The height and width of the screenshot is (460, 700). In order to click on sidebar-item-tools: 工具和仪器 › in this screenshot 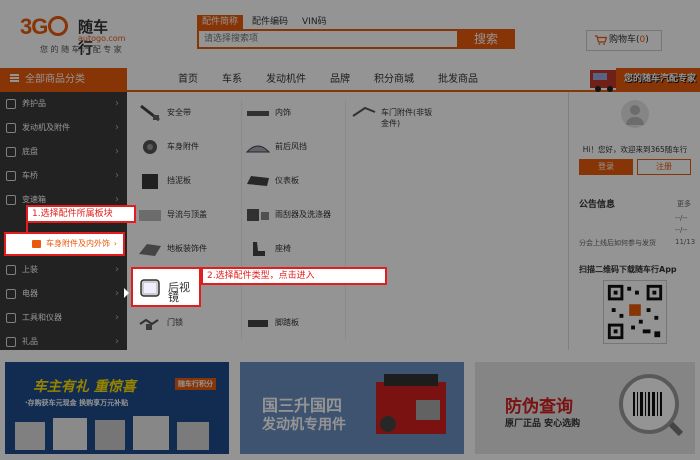, I will do `click(63, 318)`.